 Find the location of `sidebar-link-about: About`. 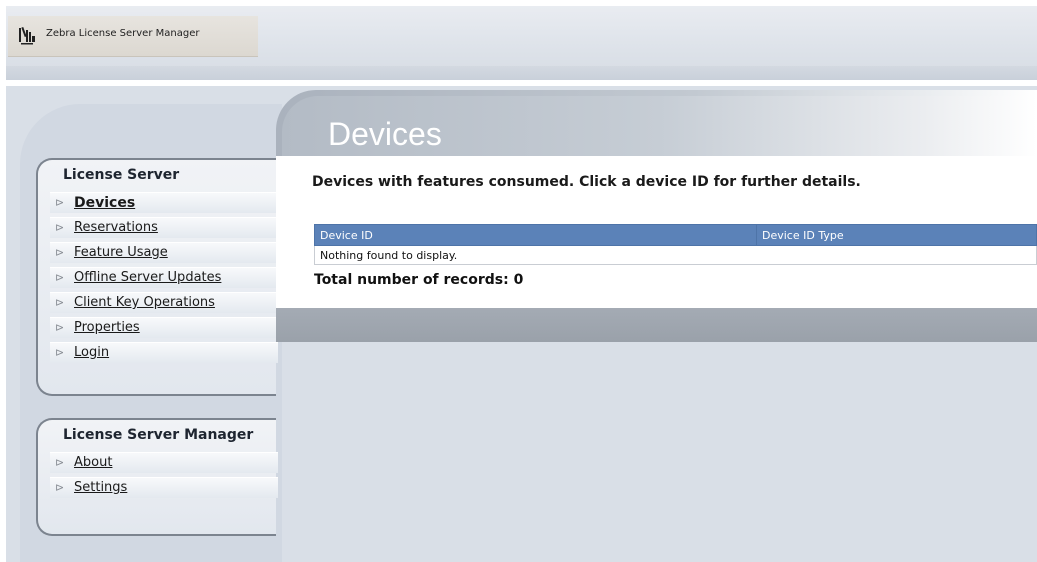

sidebar-link-about: About is located at coordinates (93, 463).